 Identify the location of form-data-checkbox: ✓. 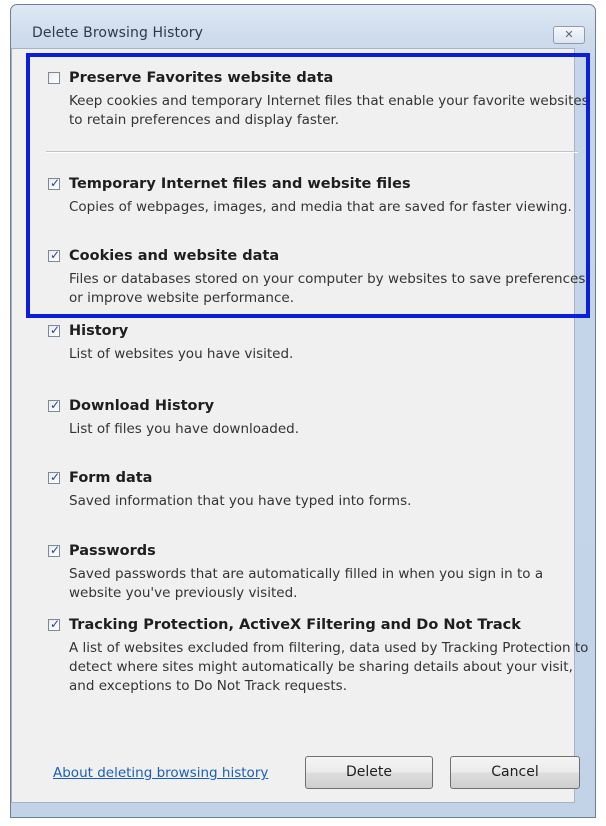
(54, 477).